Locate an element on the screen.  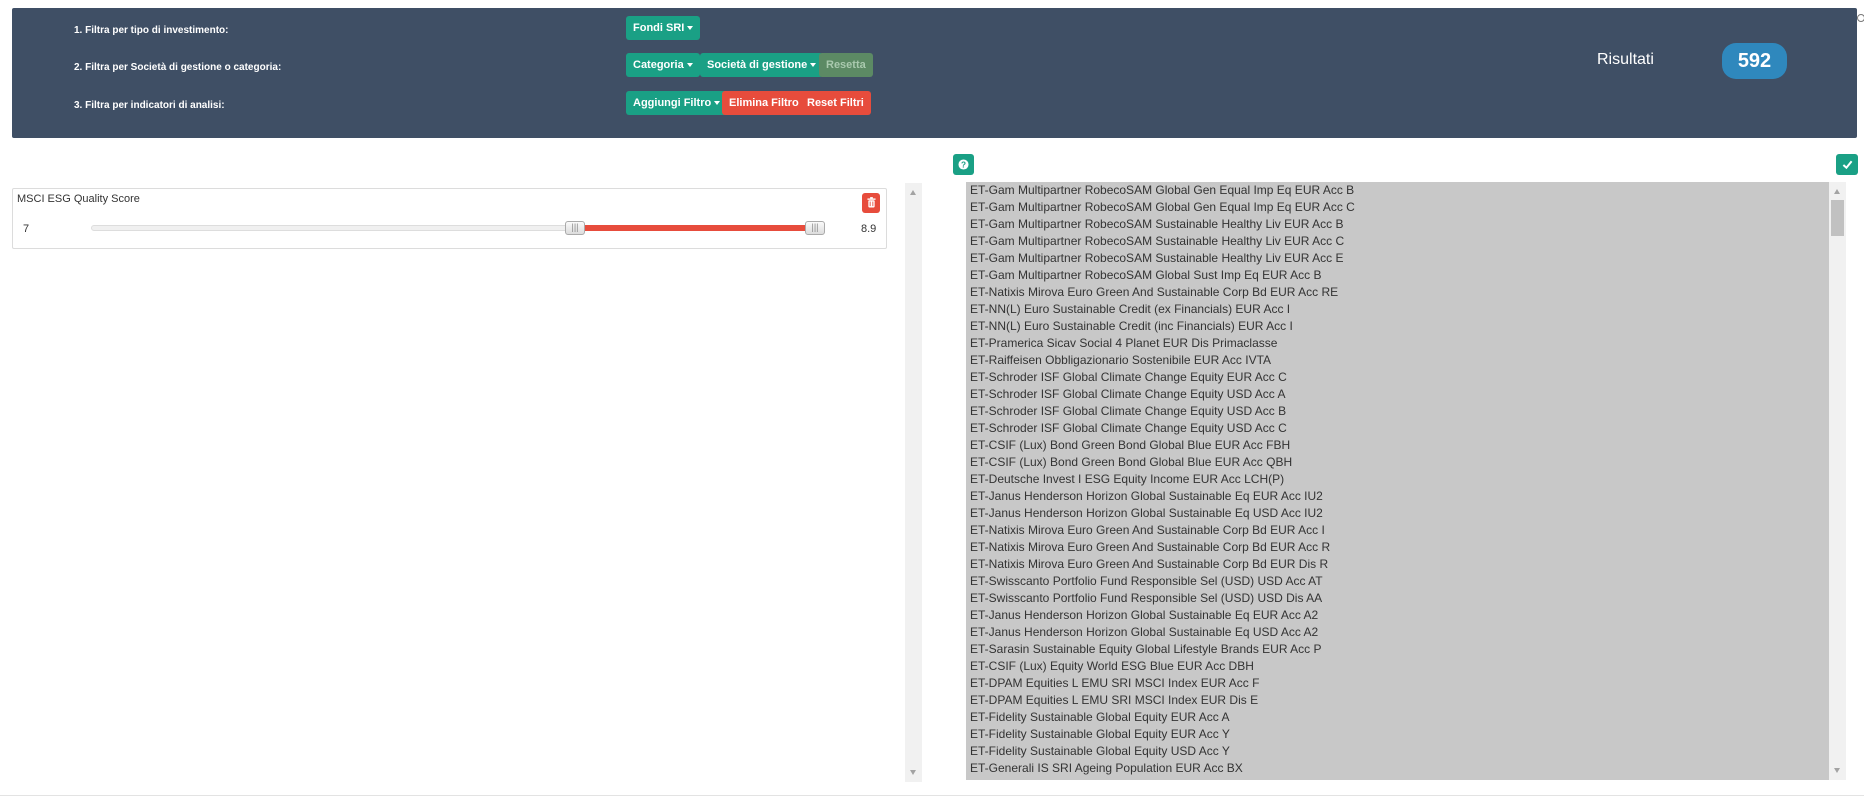
slider-min-value: 7 is located at coordinates (26, 229).